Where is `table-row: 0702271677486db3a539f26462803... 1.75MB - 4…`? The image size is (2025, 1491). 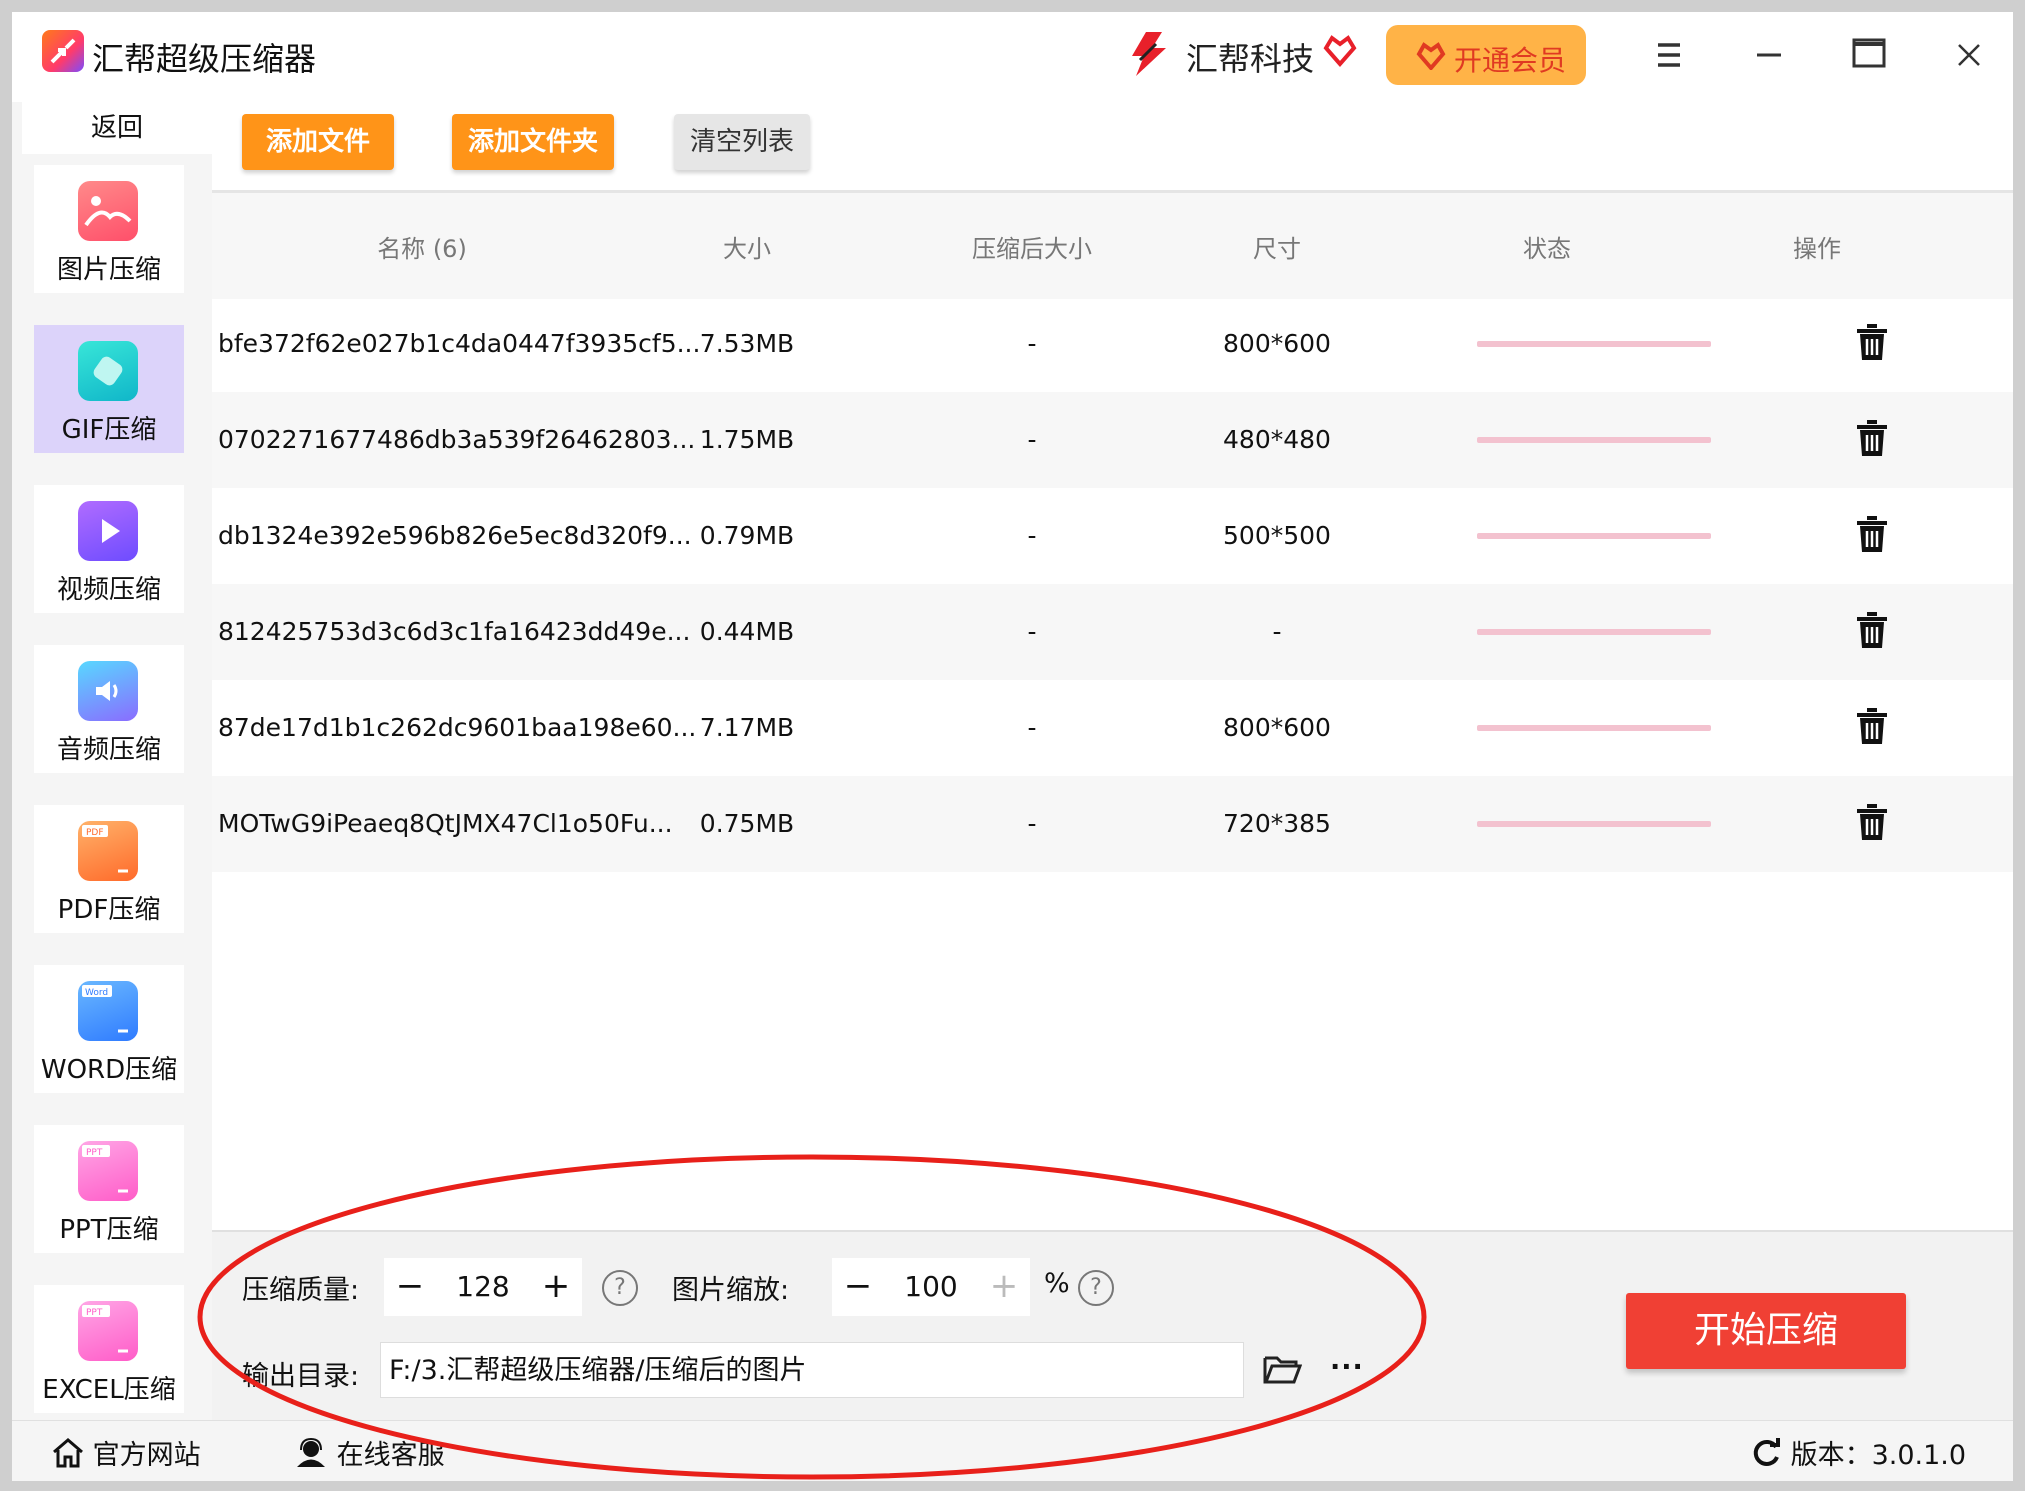
table-row: 0702271677486db3a539f26462803... 1.75MB - 4… is located at coordinates (1112, 440).